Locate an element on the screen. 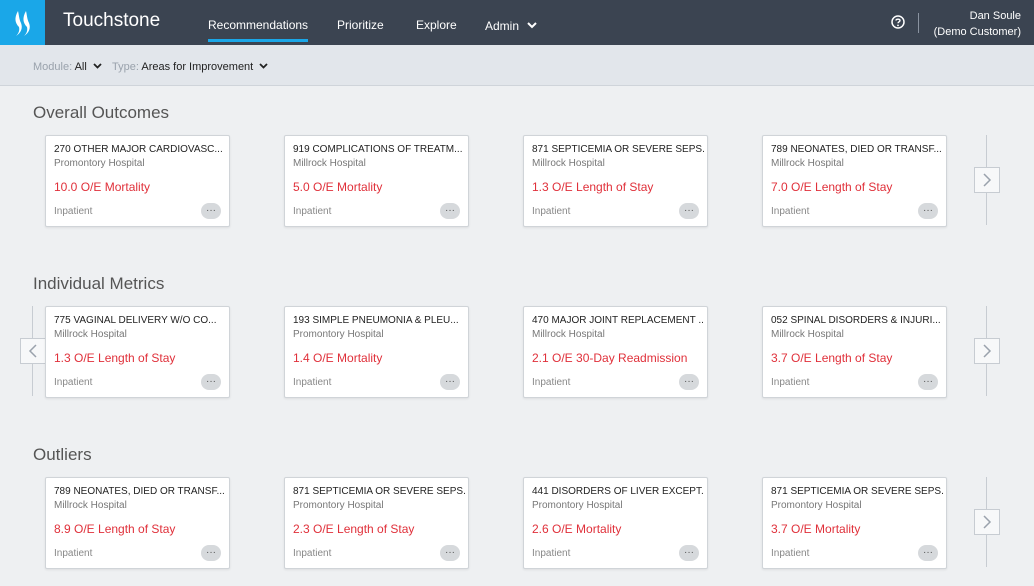 Image resolution: width=1034 pixels, height=586 pixels. chevron-left-icon is located at coordinates (33, 351).